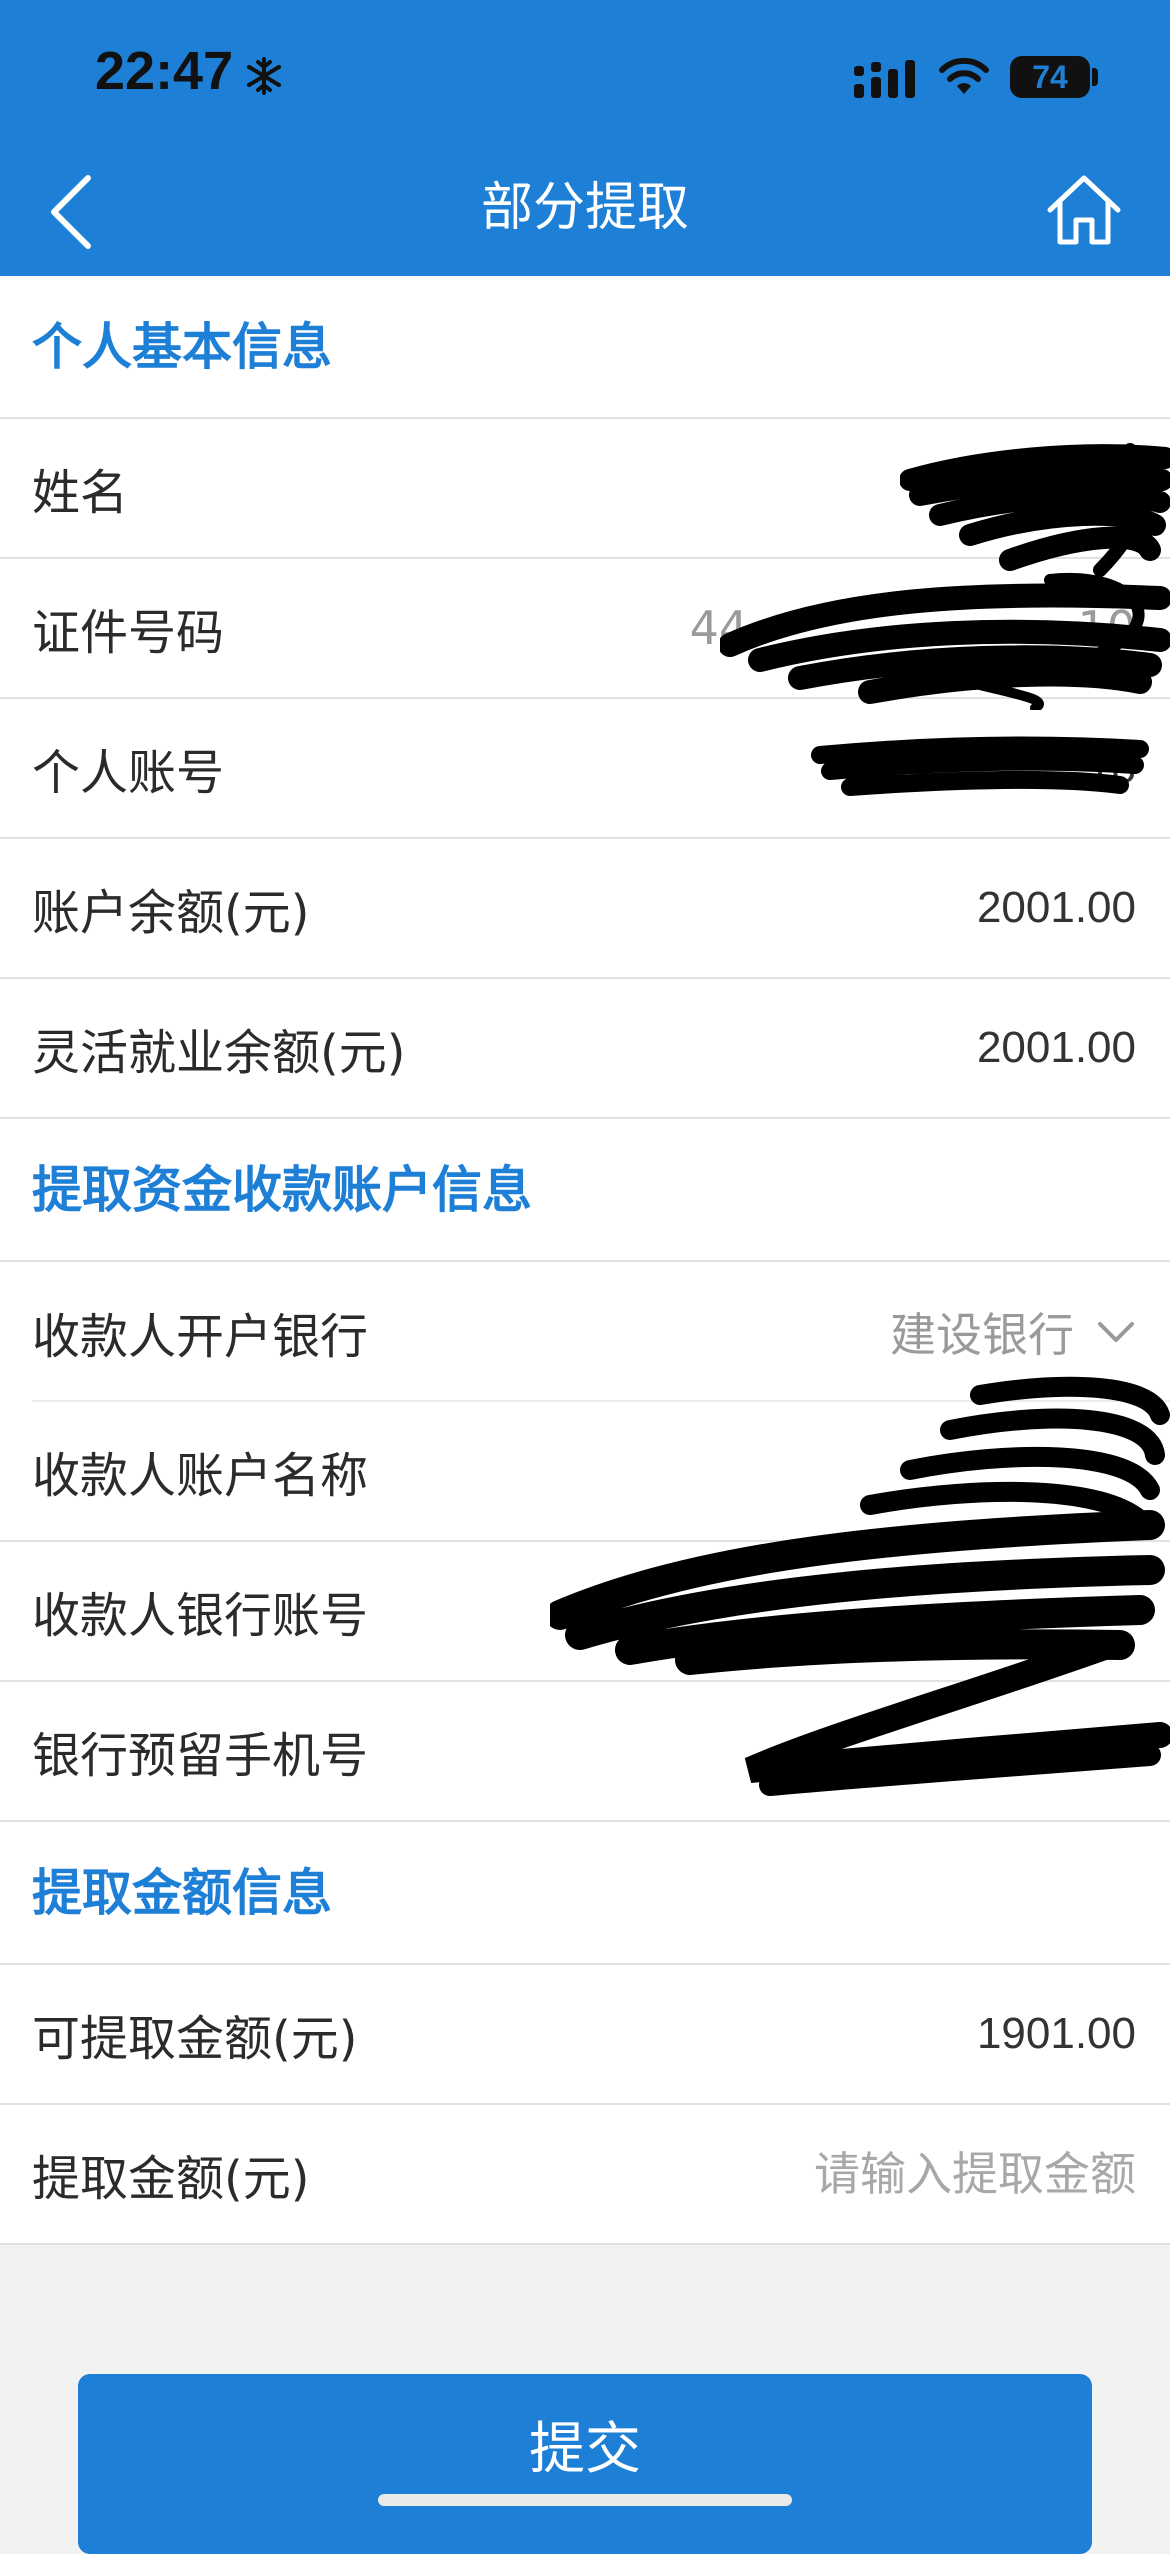 Image resolution: width=1170 pixels, height=2554 pixels. What do you see at coordinates (128, 773) in the screenshot?
I see `personal-account-label: 个人账号` at bounding box center [128, 773].